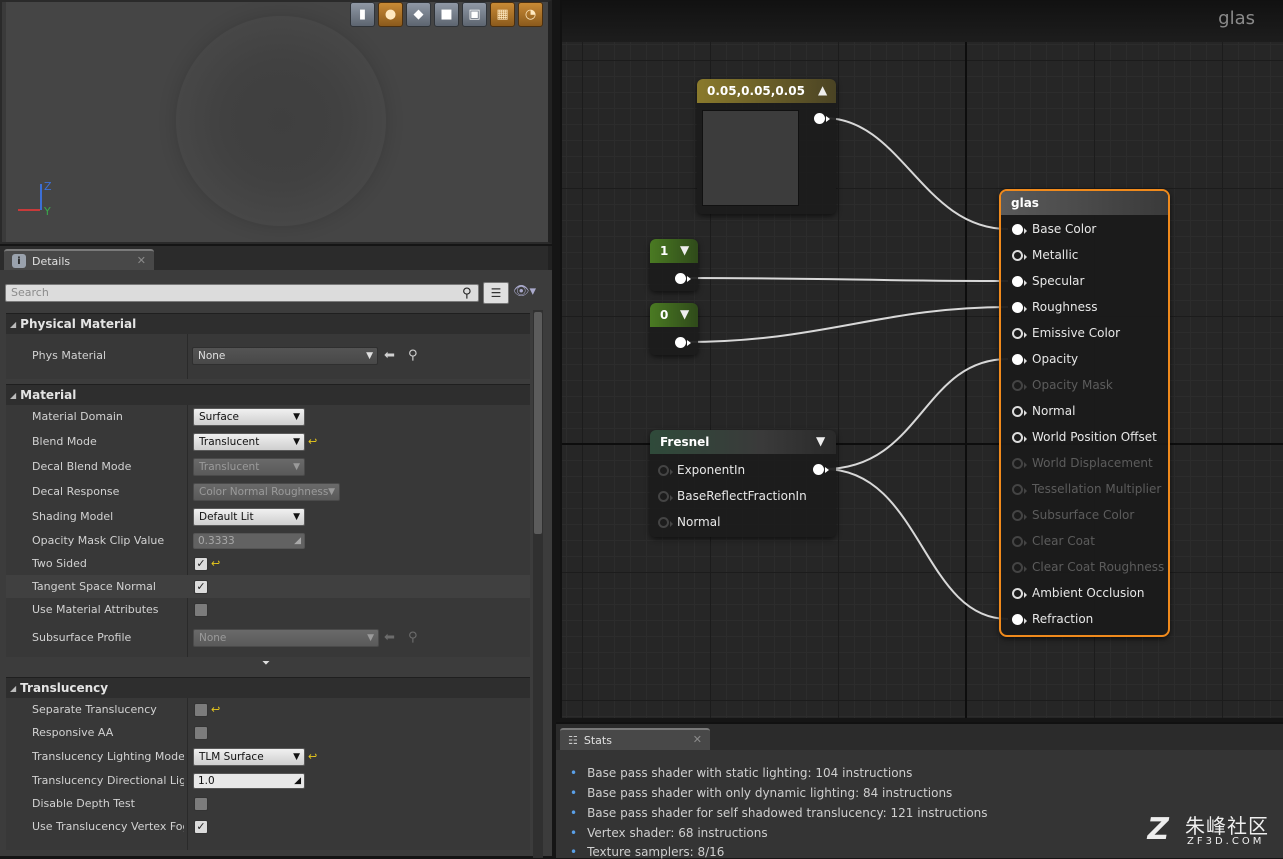 This screenshot has height=859, width=1283. What do you see at coordinates (64, 441) in the screenshot?
I see `prop-label: Blend Mode` at bounding box center [64, 441].